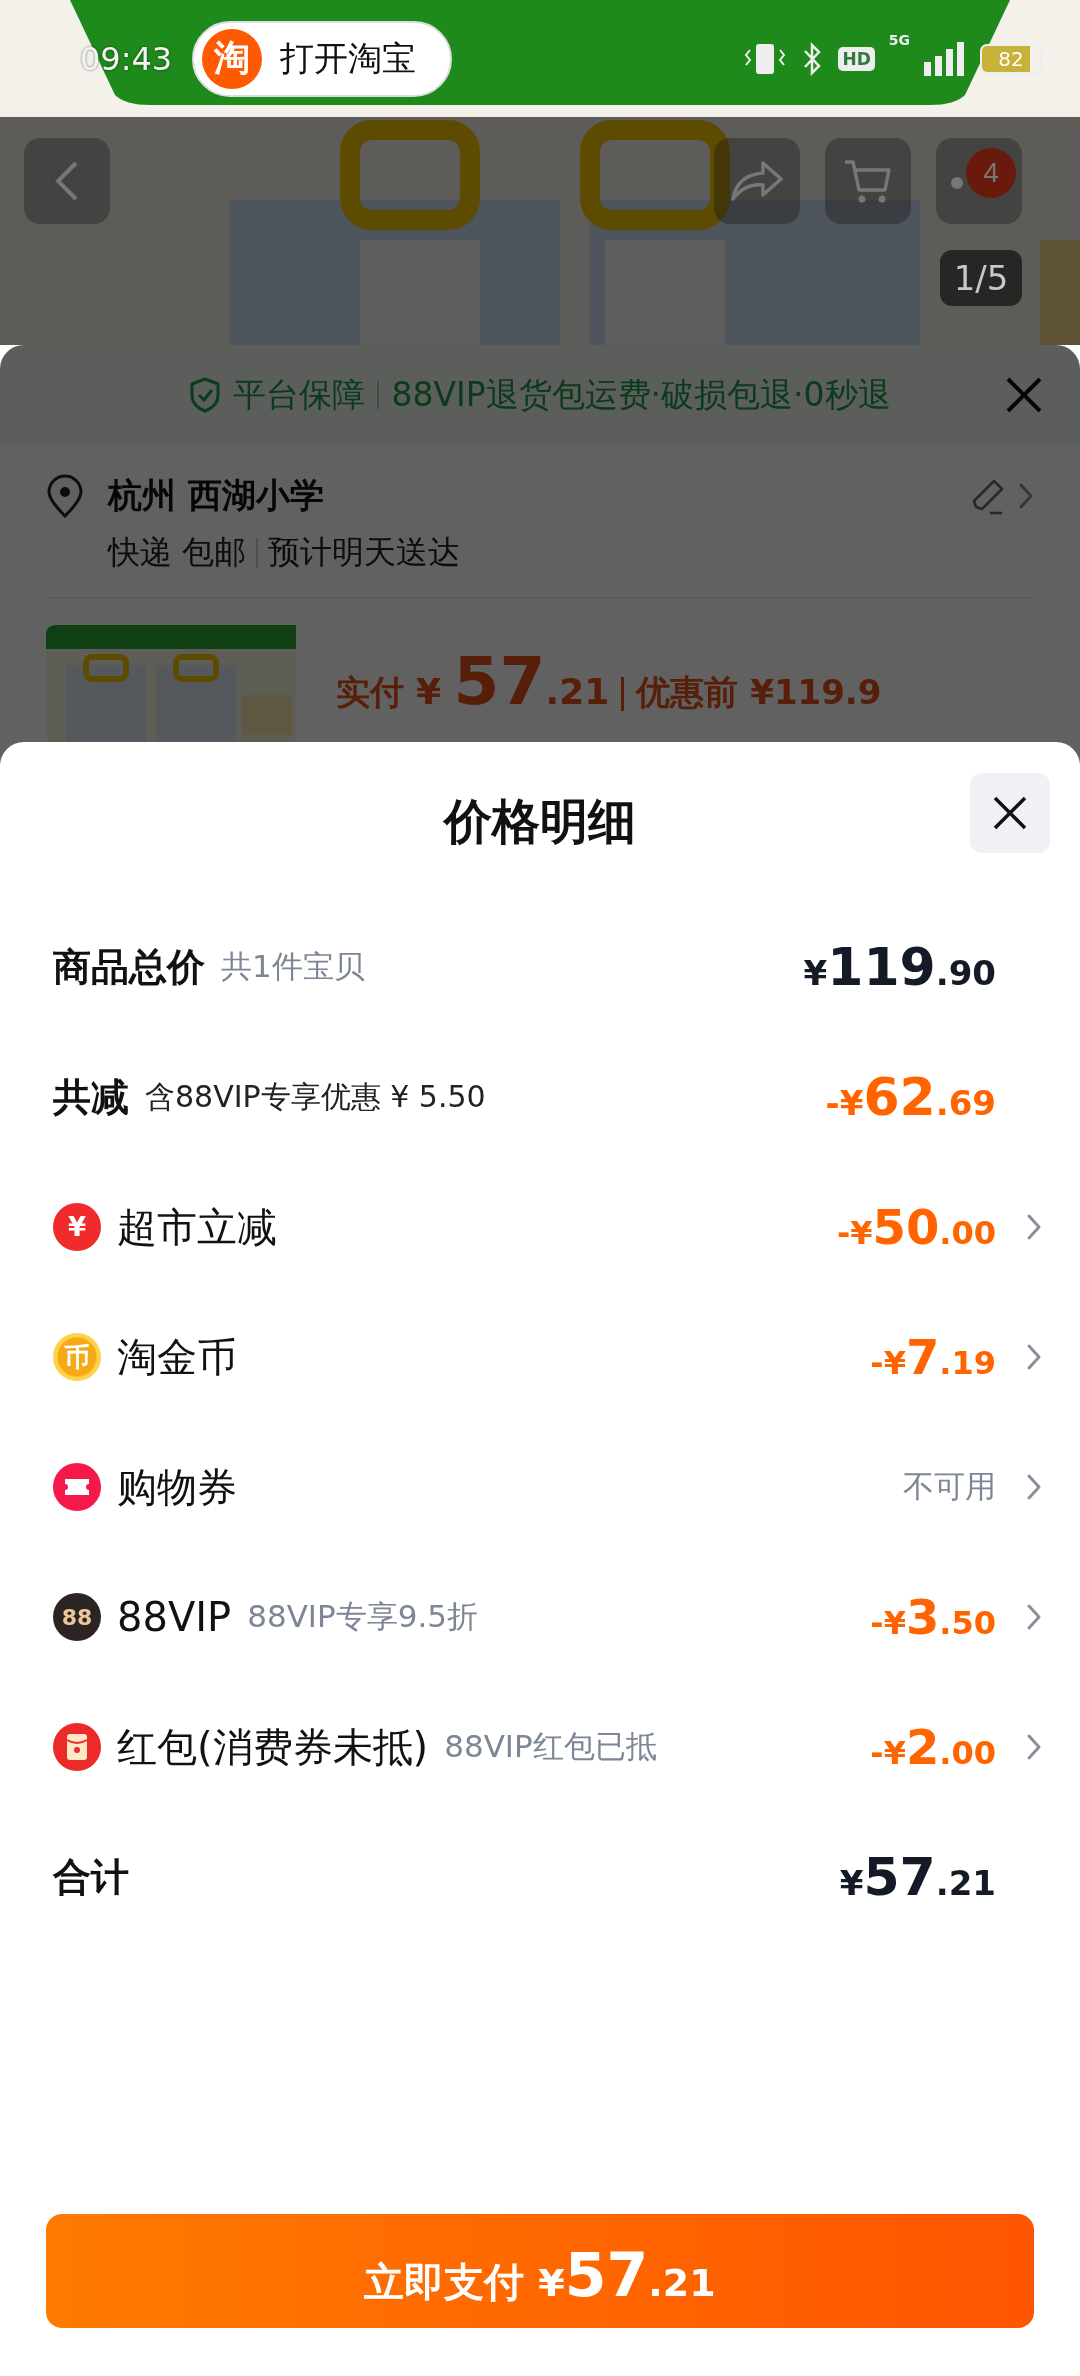 The image size is (1080, 2376). I want to click on image-counter: 1/5, so click(981, 278).